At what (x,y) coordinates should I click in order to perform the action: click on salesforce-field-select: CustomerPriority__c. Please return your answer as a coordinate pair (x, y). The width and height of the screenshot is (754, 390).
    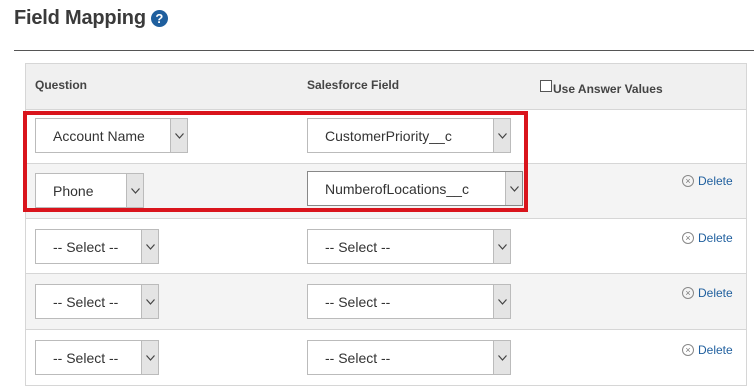
    Looking at the image, I should click on (409, 135).